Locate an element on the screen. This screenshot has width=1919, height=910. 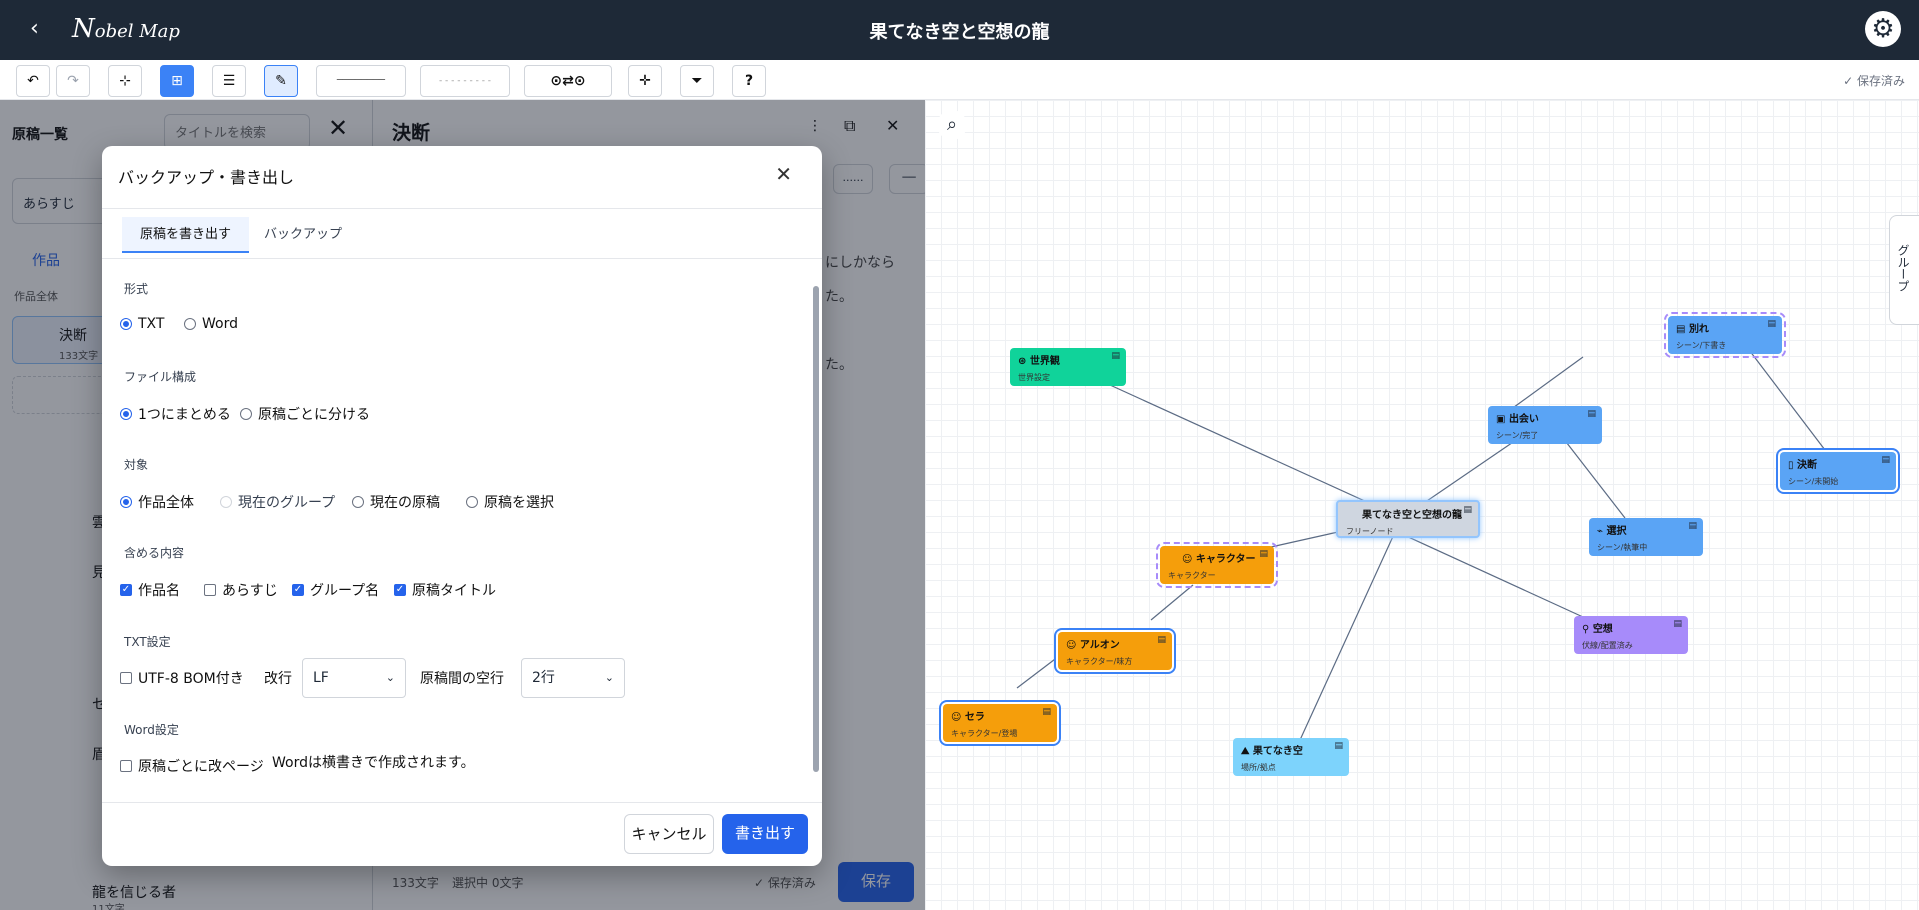
move-icon: ✛ is located at coordinates (645, 81).